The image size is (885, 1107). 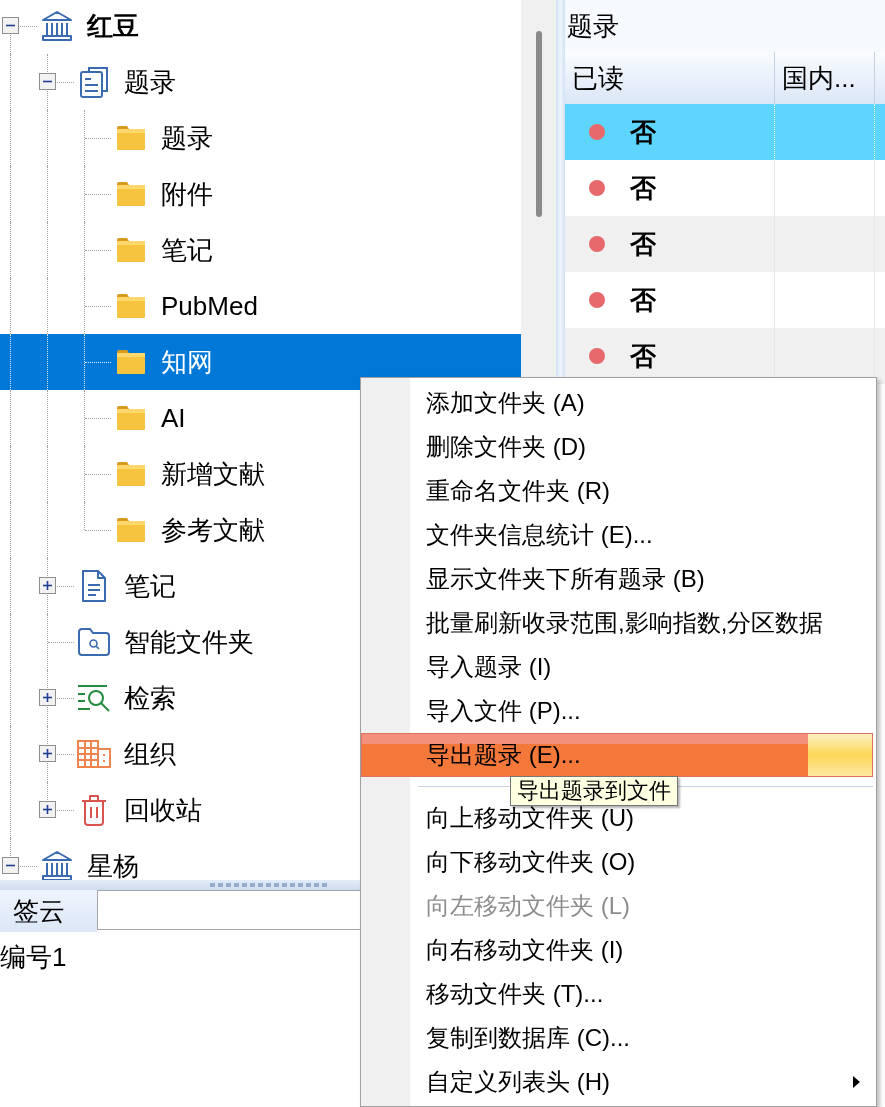 I want to click on tag-cloud-label: 签云, so click(x=48, y=911).